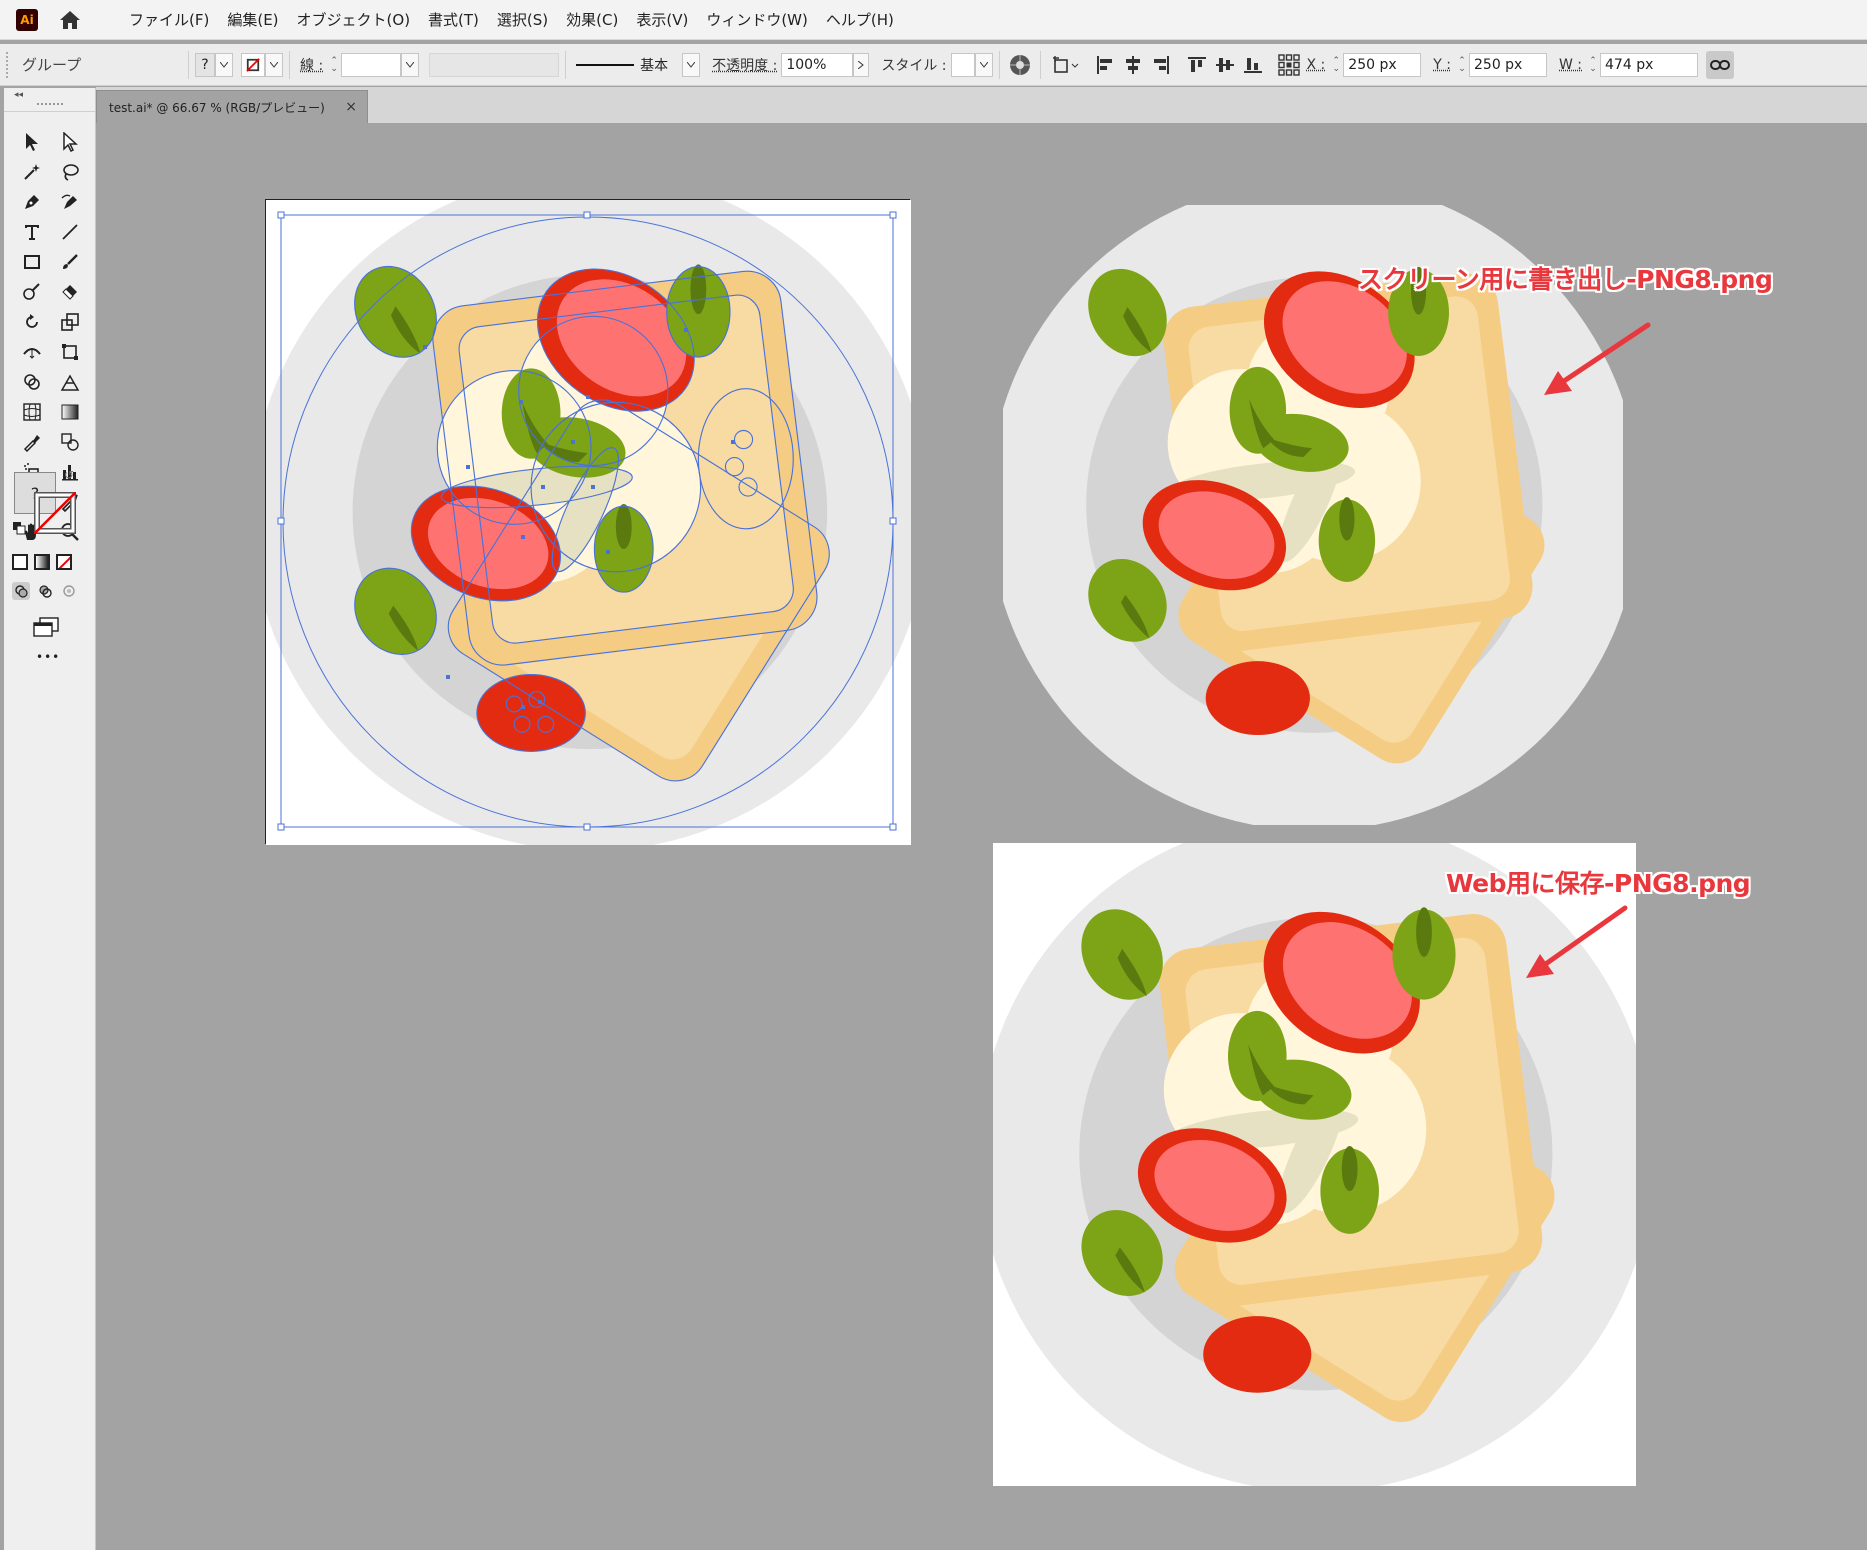 This screenshot has height=1550, width=1867. What do you see at coordinates (1020, 65) in the screenshot?
I see `recolor-artwork-icon` at bounding box center [1020, 65].